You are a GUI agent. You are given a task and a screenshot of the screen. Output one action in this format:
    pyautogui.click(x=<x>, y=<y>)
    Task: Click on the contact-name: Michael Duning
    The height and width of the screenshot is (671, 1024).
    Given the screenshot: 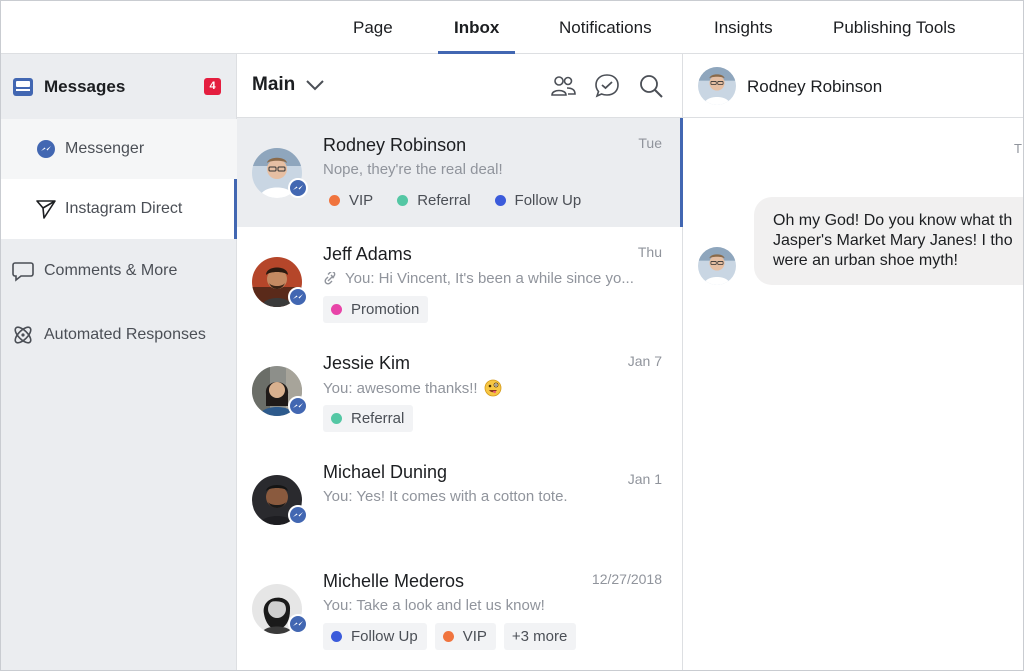 What is the action you would take?
    pyautogui.click(x=385, y=472)
    